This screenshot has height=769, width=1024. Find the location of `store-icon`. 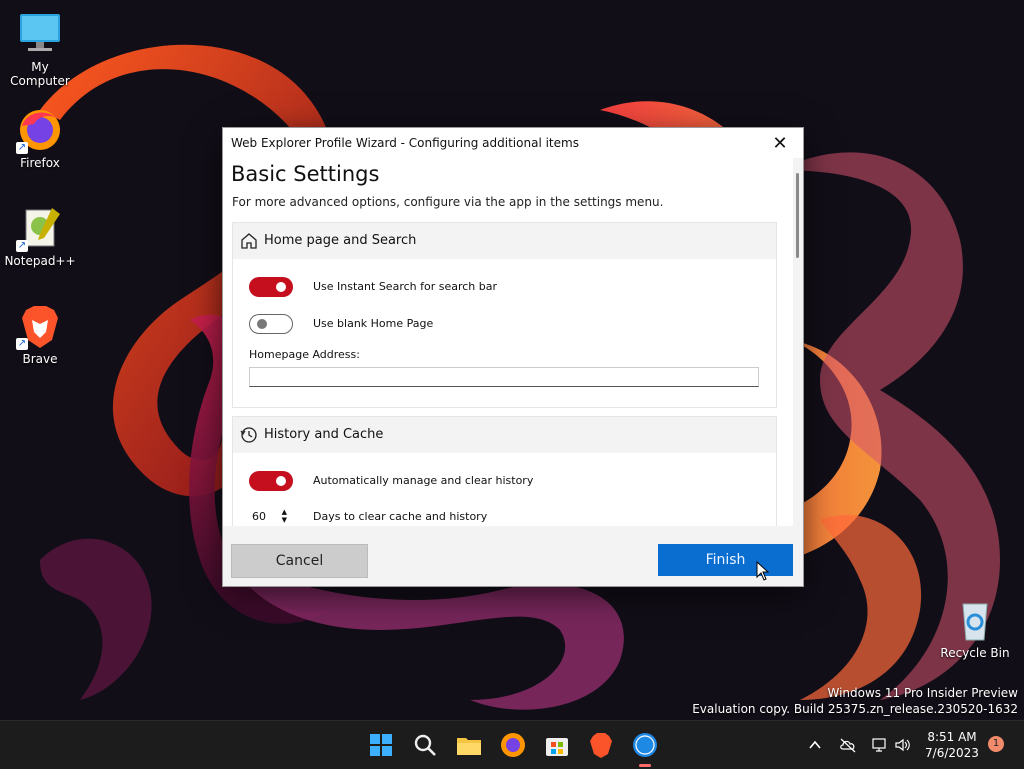

store-icon is located at coordinates (557, 745).